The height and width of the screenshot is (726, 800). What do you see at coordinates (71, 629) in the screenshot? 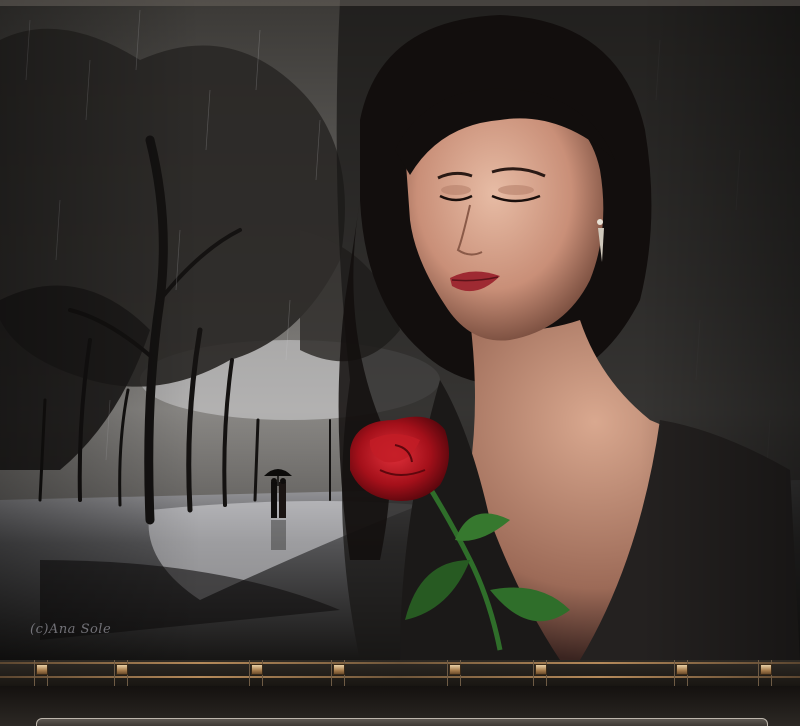
I see `artist-watermark: (c)Ana Sole` at bounding box center [71, 629].